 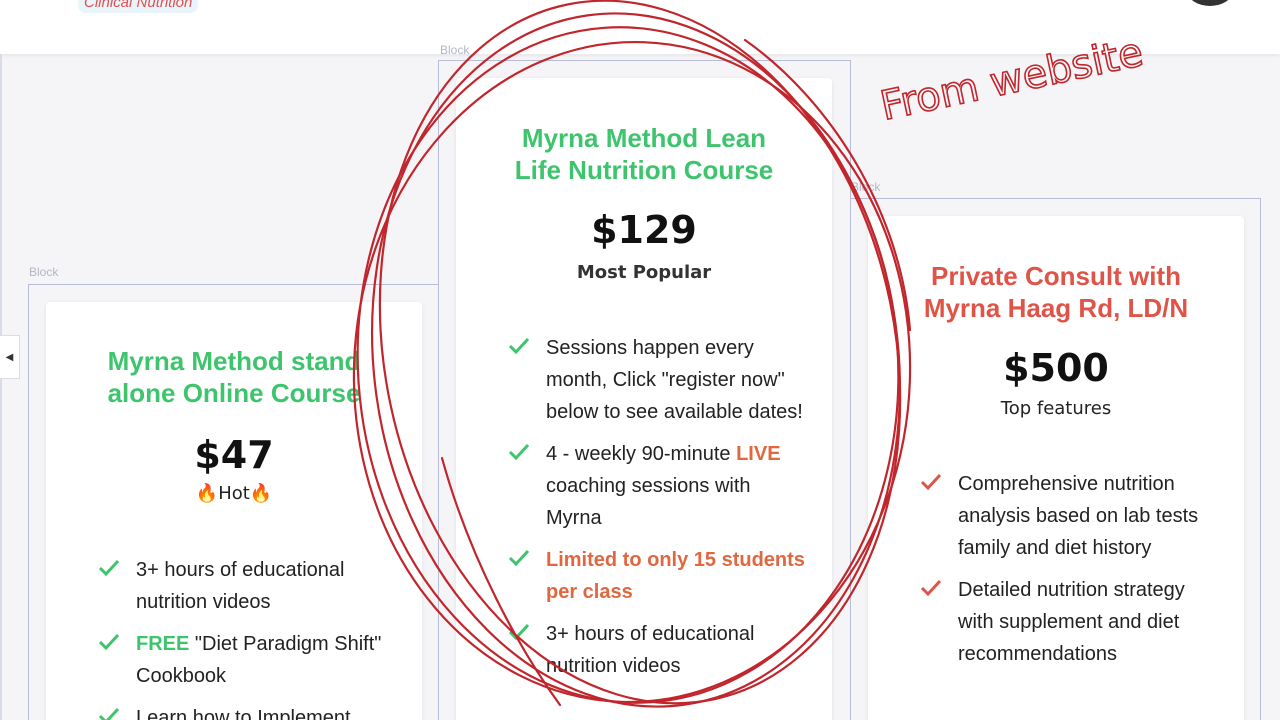 I want to click on chevron-left-icon: ◀, so click(x=9, y=357).